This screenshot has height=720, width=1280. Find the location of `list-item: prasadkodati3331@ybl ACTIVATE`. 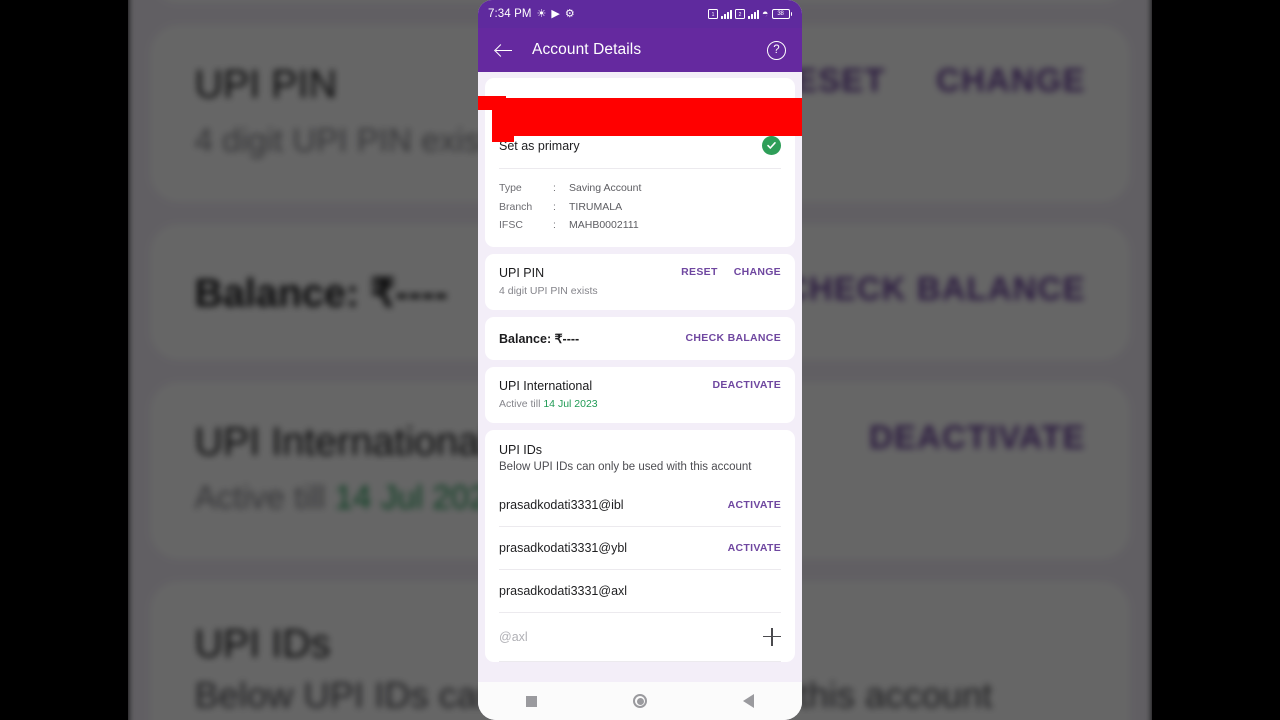

list-item: prasadkodati3331@ybl ACTIVATE is located at coordinates (640, 548).